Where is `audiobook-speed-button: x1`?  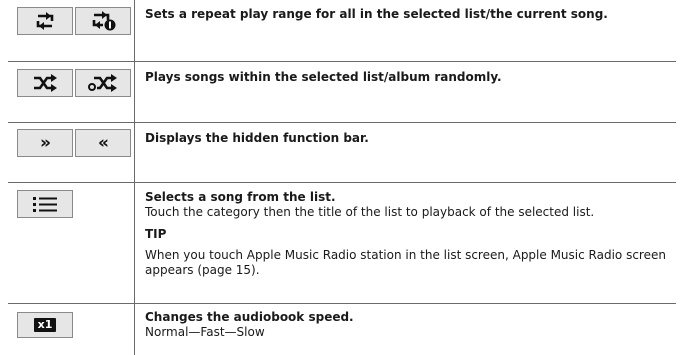 audiobook-speed-button: x1 is located at coordinates (45, 325).